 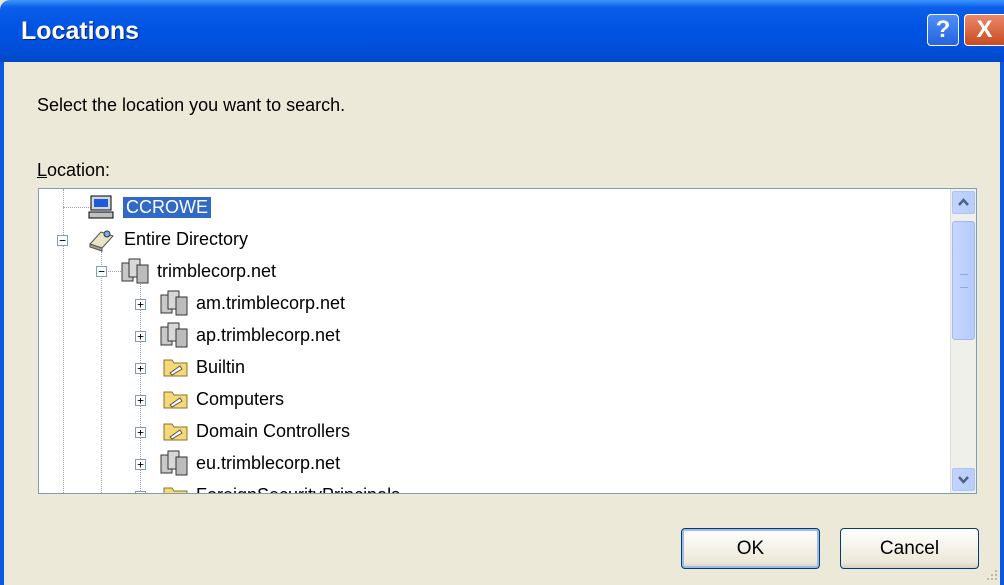 I want to click on tree-item-label: trimblecorp.net, so click(x=217, y=271).